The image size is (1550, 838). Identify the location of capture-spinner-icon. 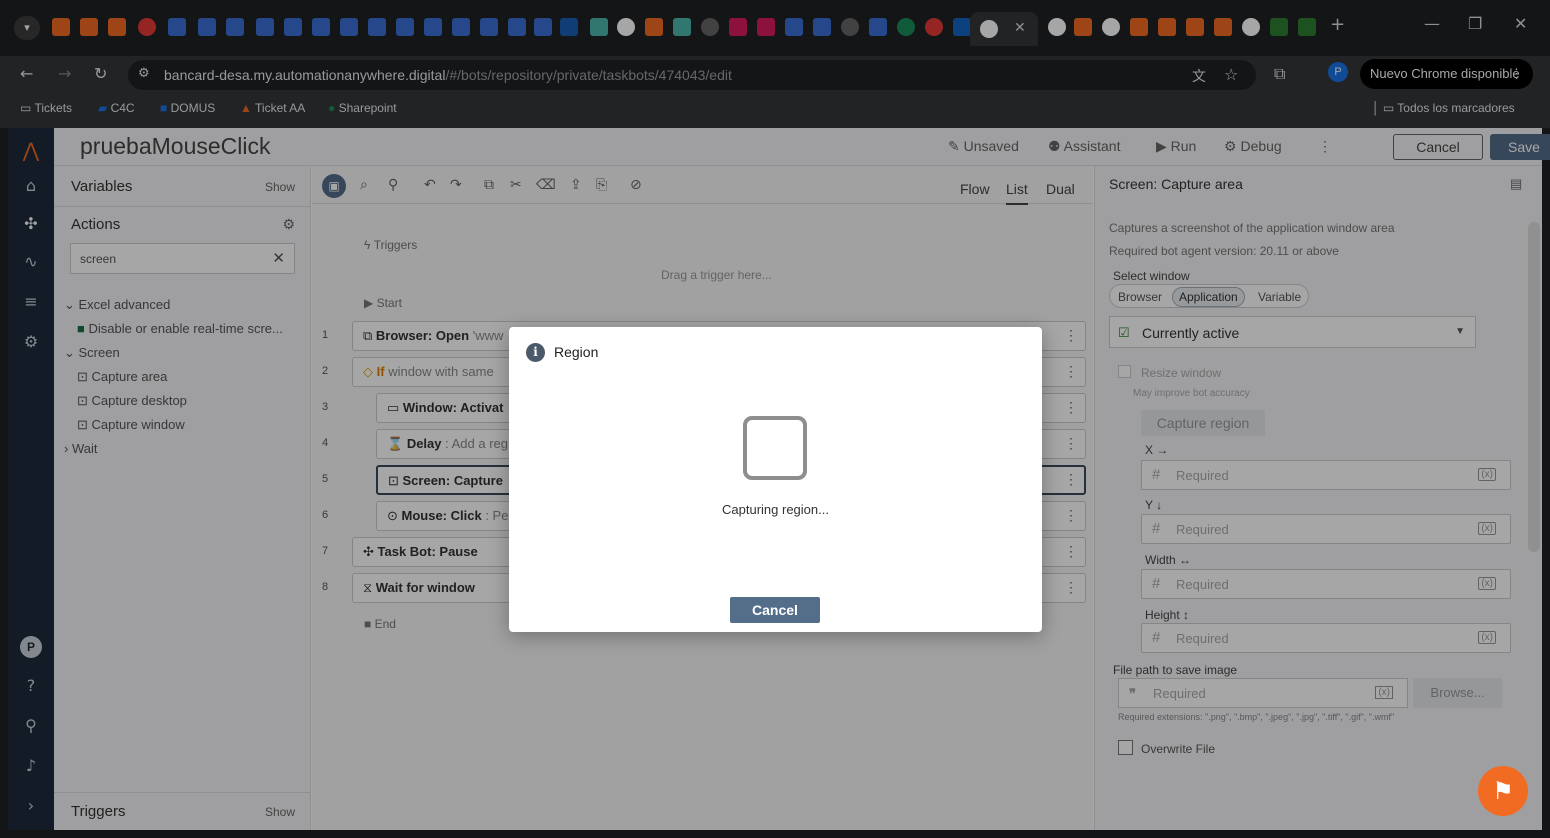
(775, 448).